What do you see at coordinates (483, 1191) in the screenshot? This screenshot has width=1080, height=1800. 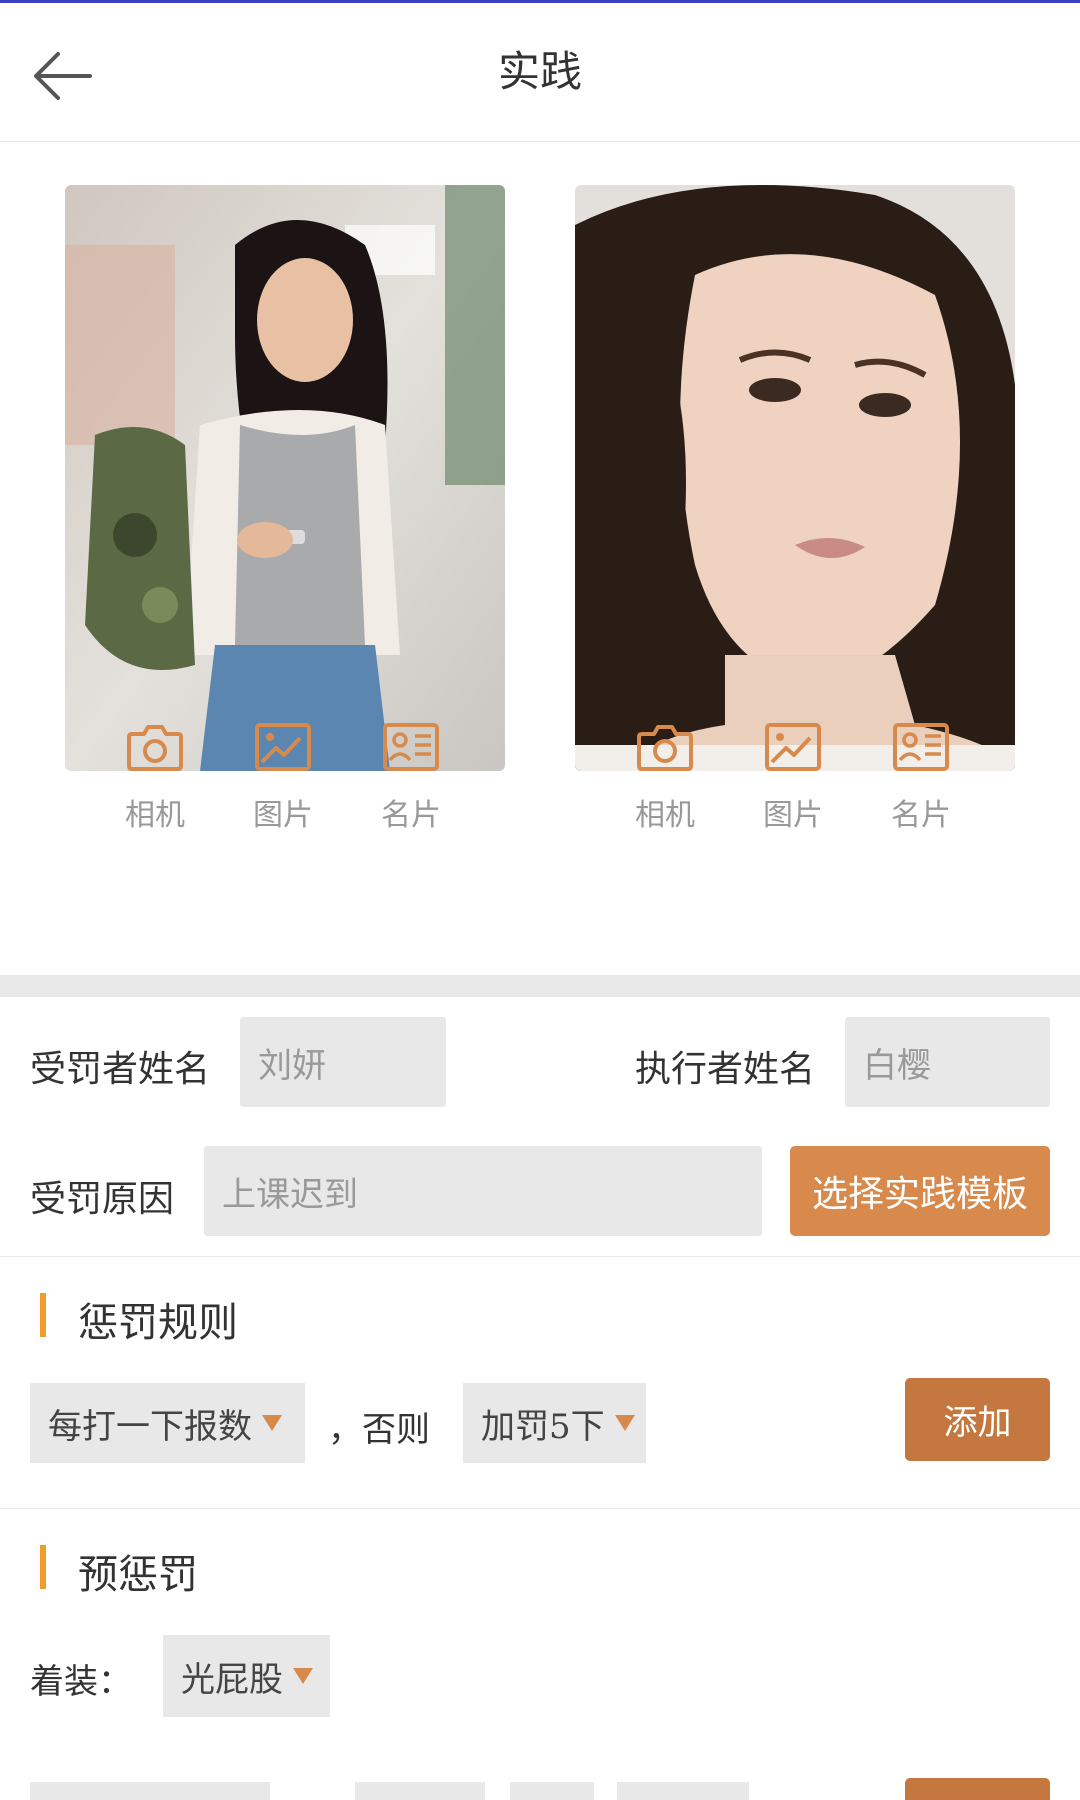 I see `reason-input: 上课迟到` at bounding box center [483, 1191].